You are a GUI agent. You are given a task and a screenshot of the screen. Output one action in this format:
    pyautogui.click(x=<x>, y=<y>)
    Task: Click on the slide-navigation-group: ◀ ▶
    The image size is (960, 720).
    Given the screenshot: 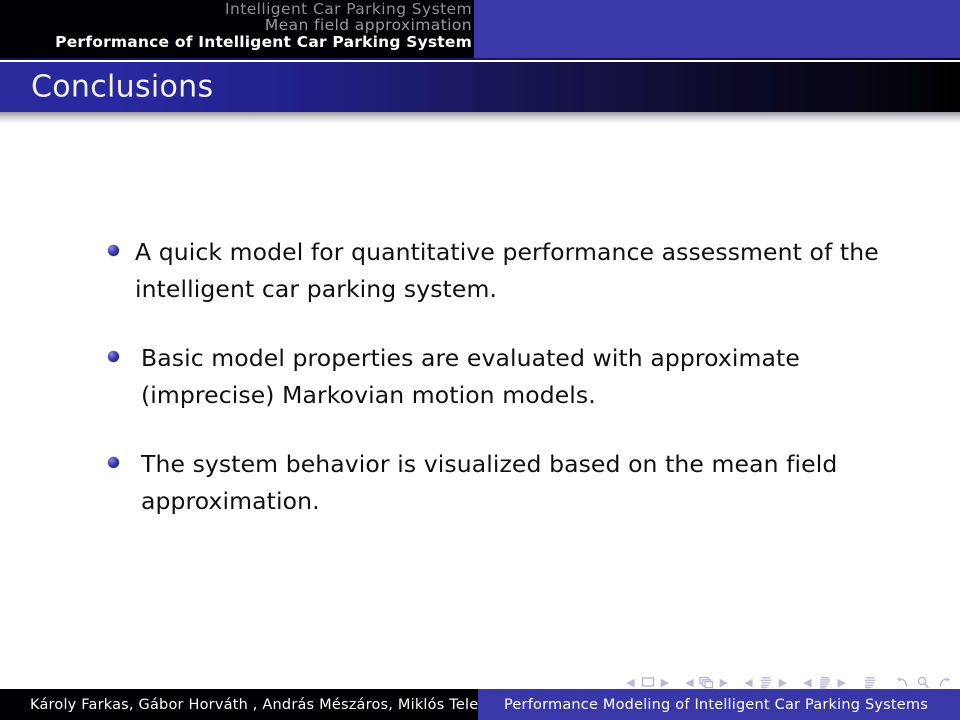 What is the action you would take?
    pyautogui.click(x=647, y=682)
    